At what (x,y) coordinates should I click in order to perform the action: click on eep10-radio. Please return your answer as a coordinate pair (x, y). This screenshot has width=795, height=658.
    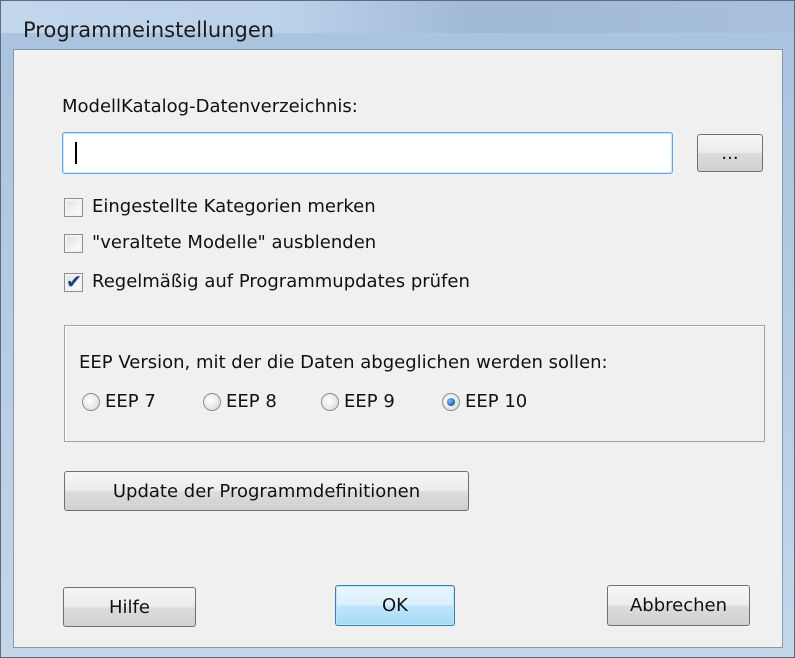
    Looking at the image, I should click on (451, 402).